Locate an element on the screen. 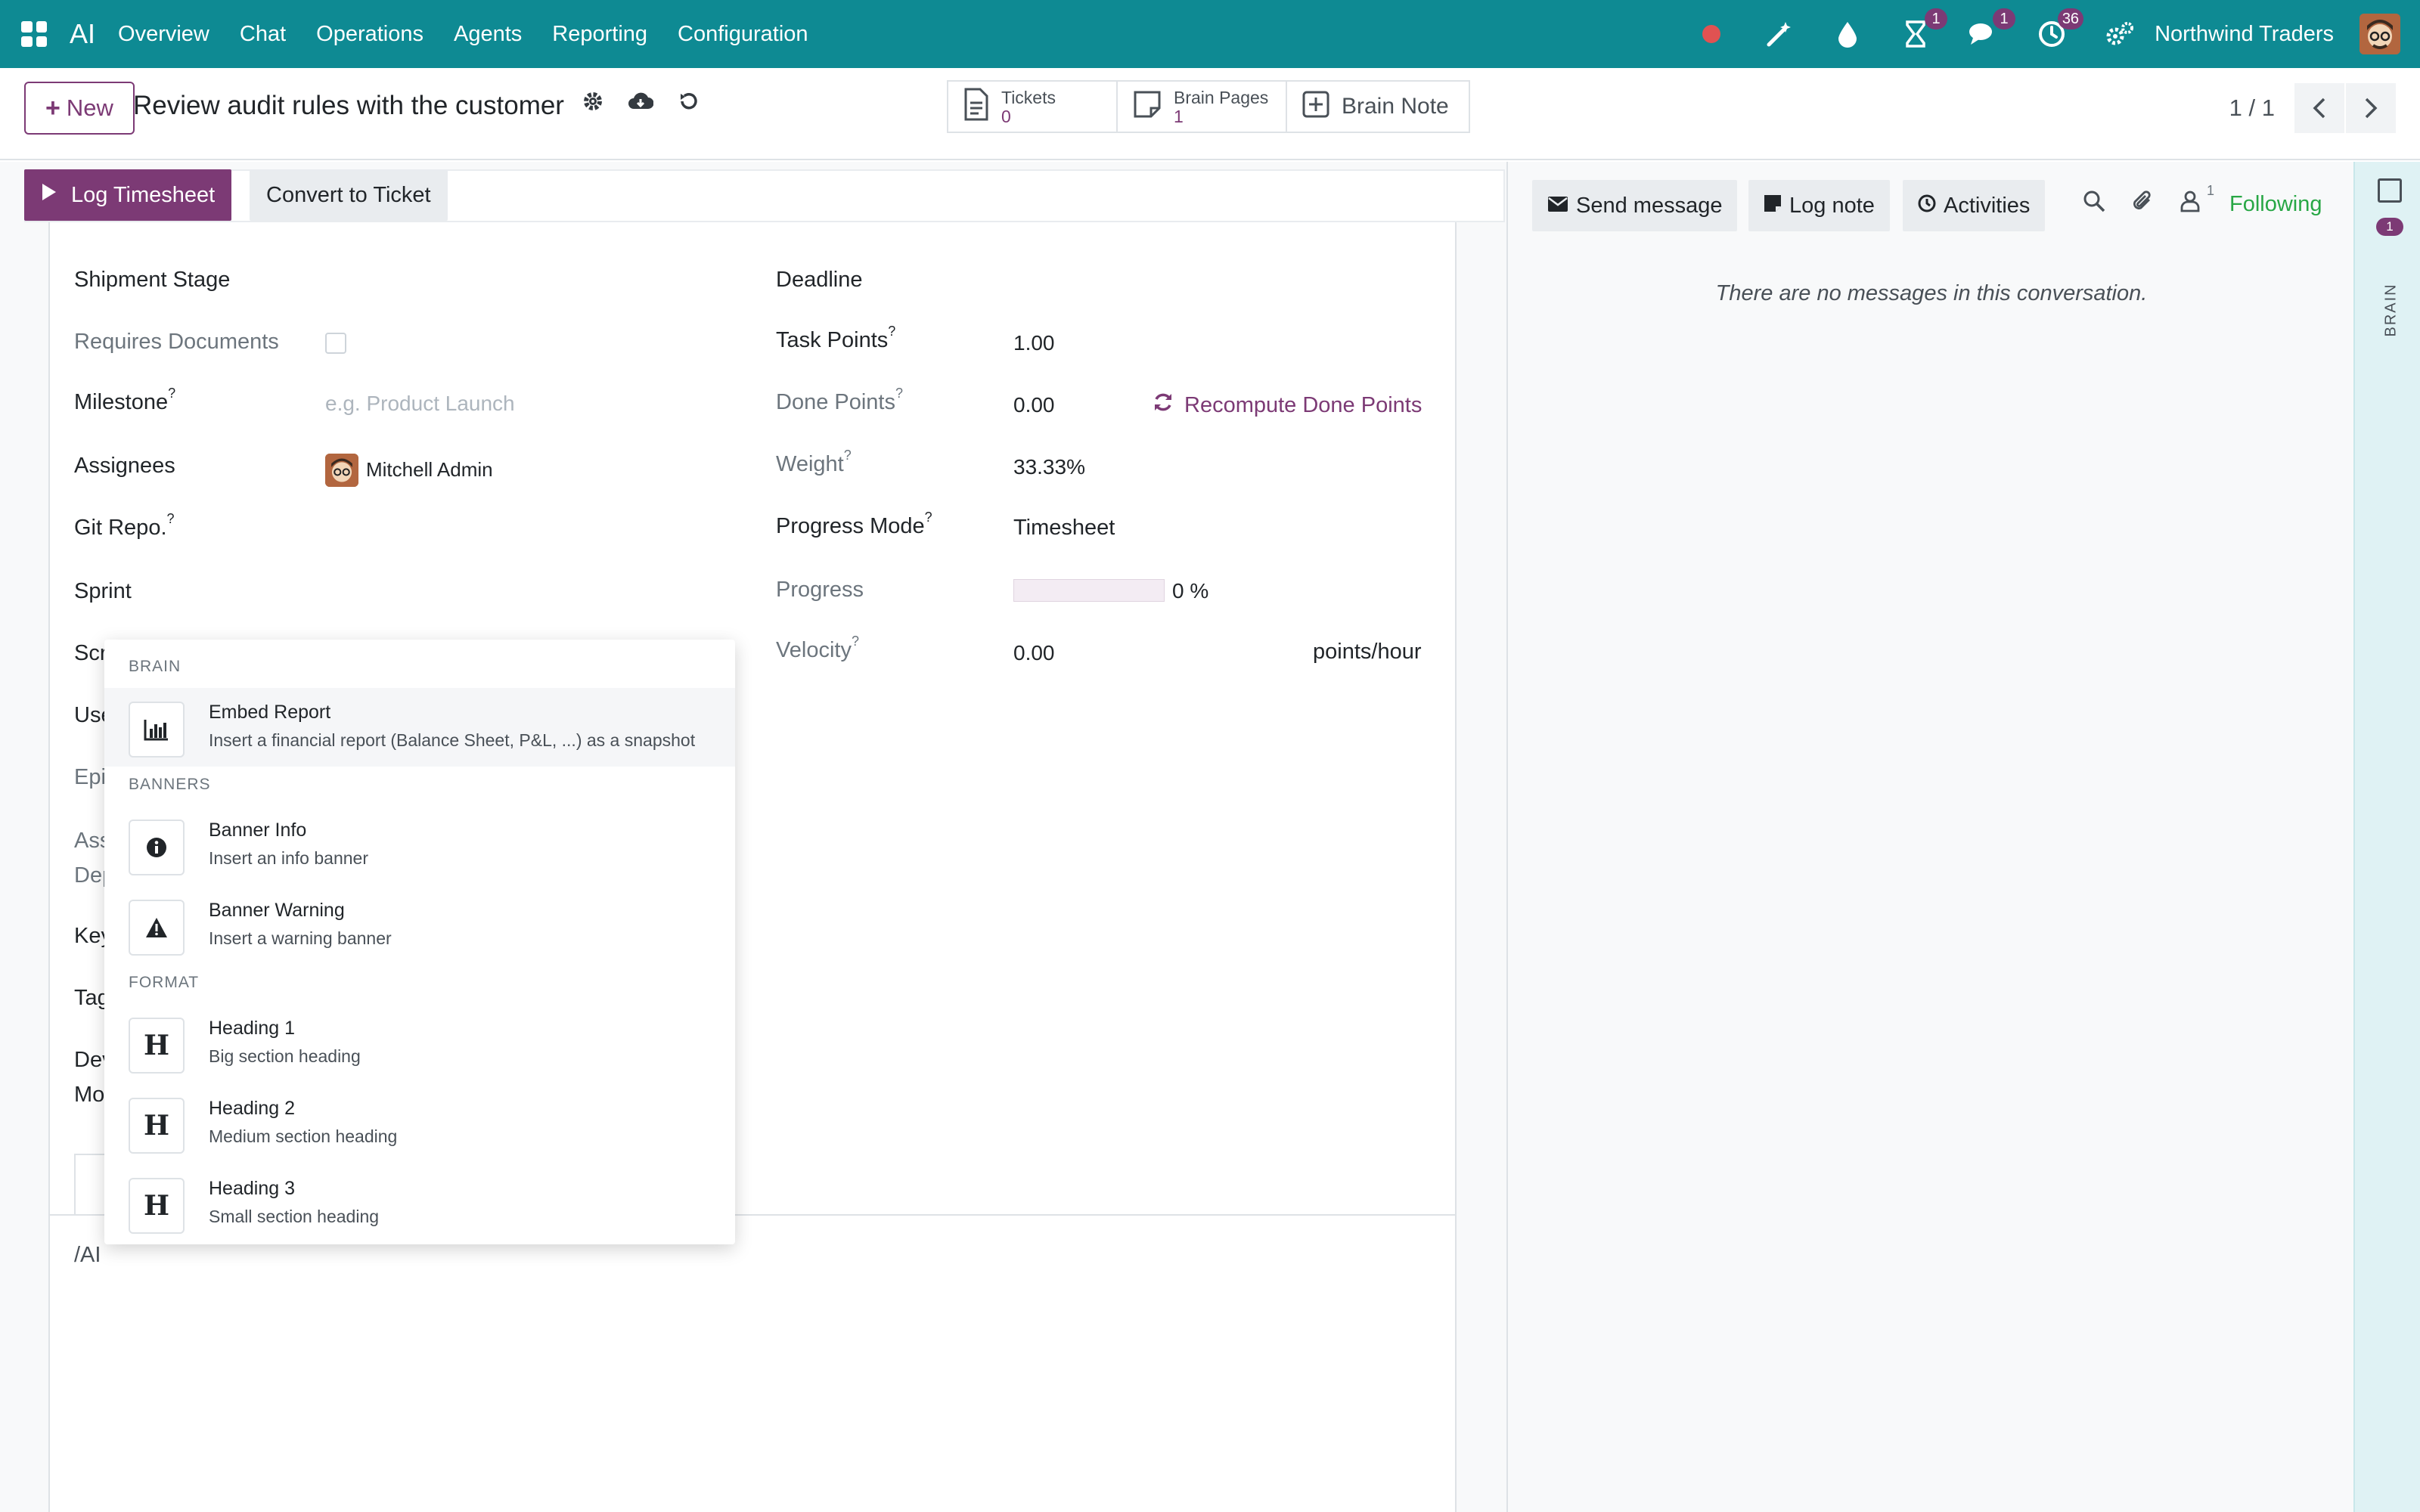  progress-mode-help: ? is located at coordinates (929, 517).